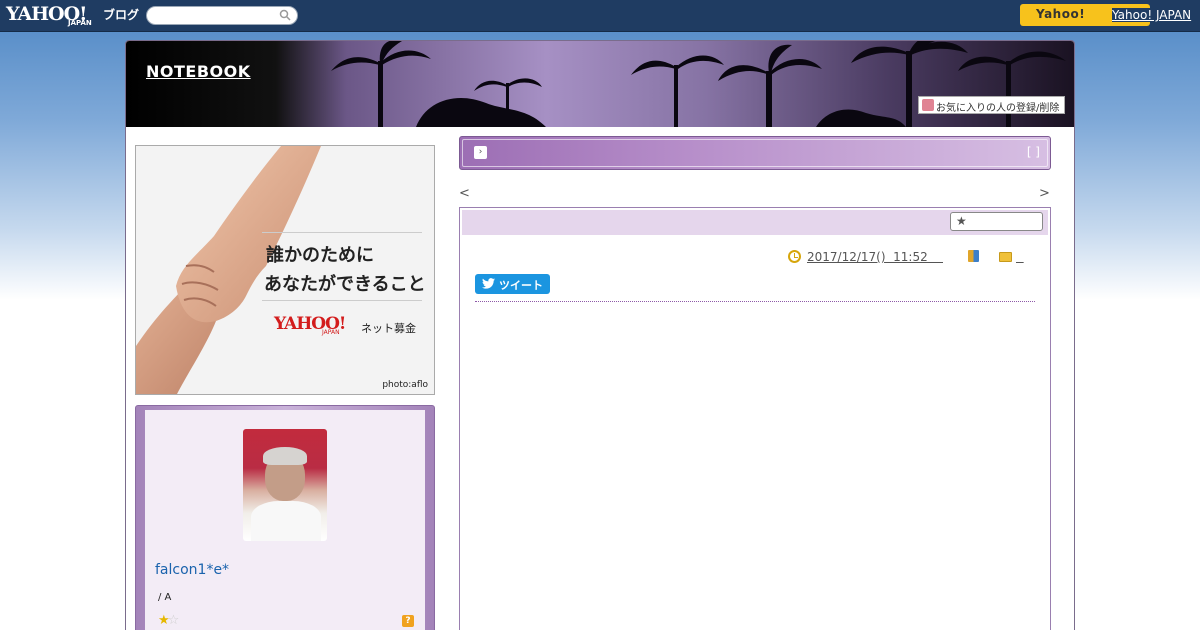 The image size is (1200, 630). What do you see at coordinates (1005, 257) in the screenshot?
I see `folder-icon` at bounding box center [1005, 257].